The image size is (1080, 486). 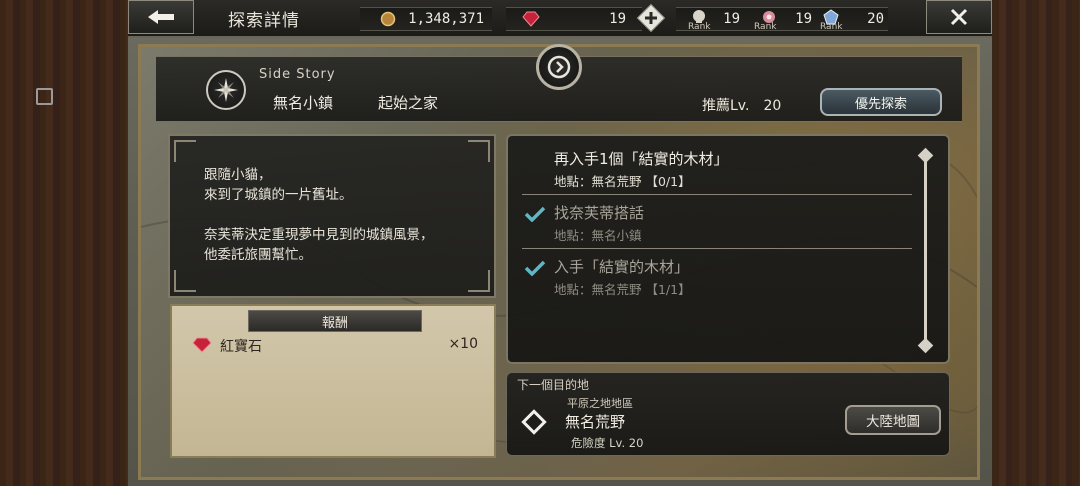 I want to click on background-right-wood, so click(x=1036, y=243).